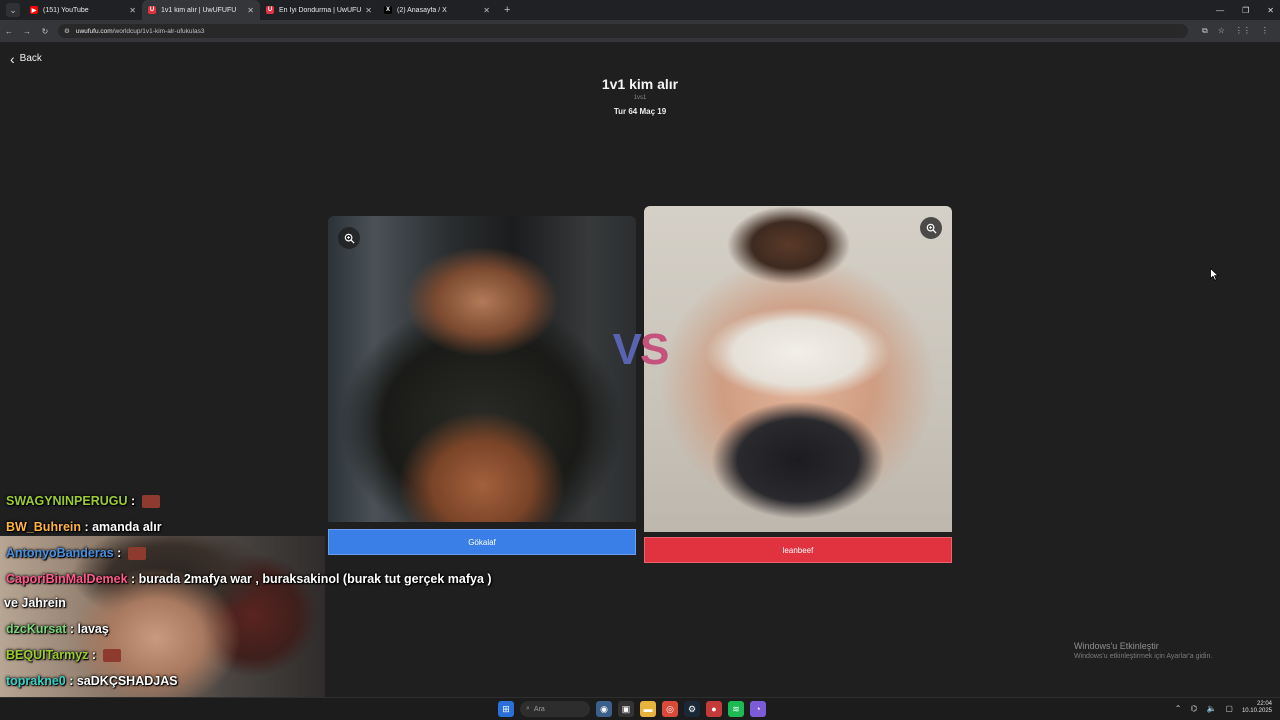  Describe the element at coordinates (482, 542) in the screenshot. I see `left-choice-button: Gökalaf` at that location.